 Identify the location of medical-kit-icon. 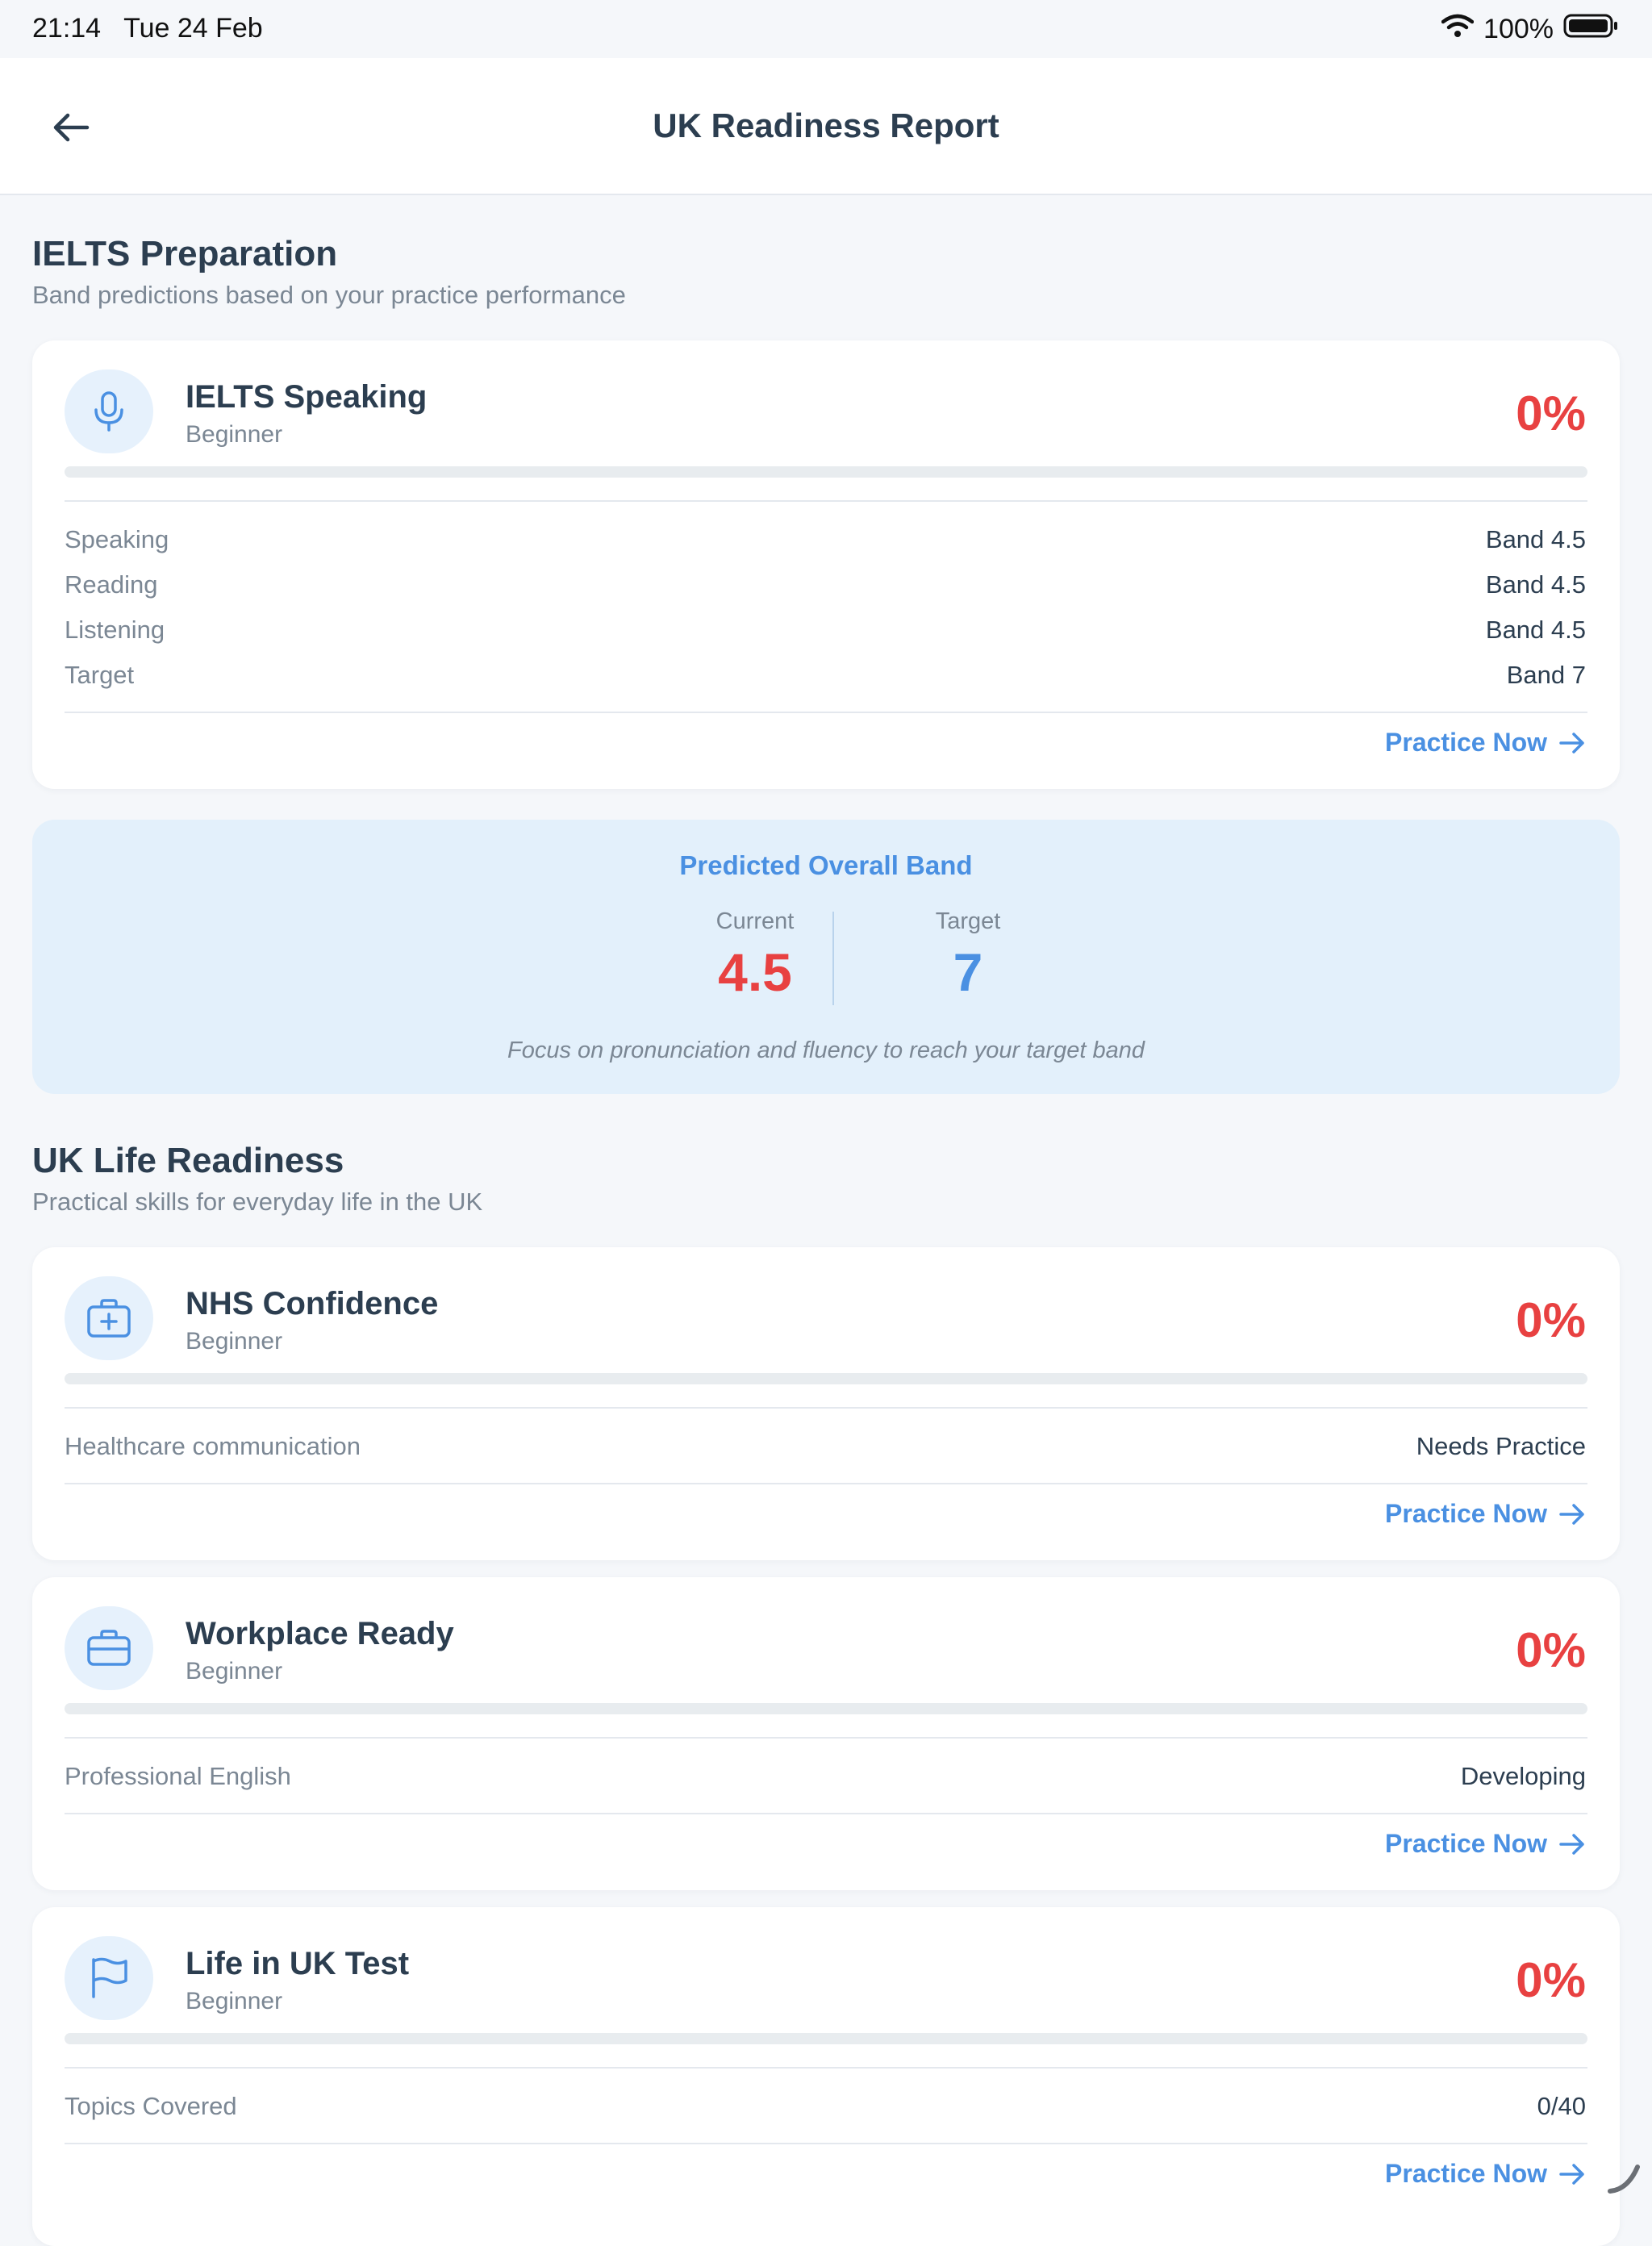
(109, 1318).